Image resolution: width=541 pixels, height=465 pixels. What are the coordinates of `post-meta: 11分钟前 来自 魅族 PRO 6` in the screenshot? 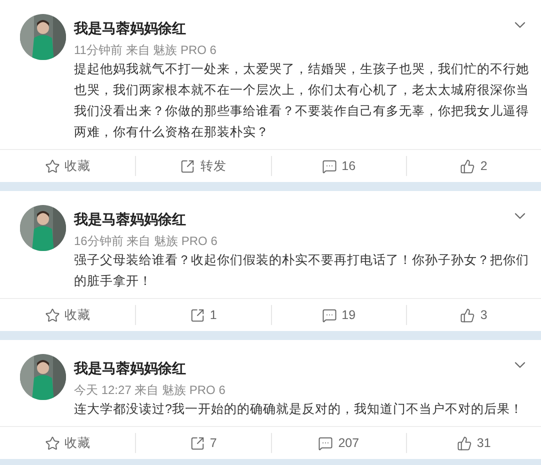 It's located at (146, 50).